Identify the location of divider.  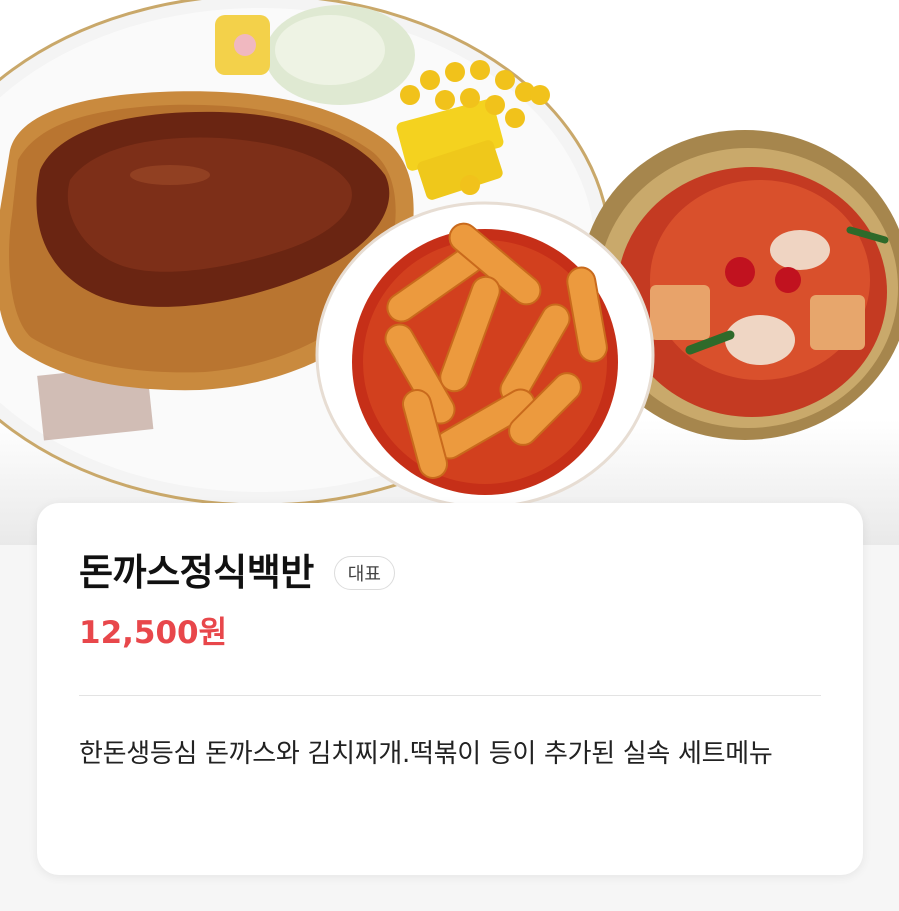
(450, 695).